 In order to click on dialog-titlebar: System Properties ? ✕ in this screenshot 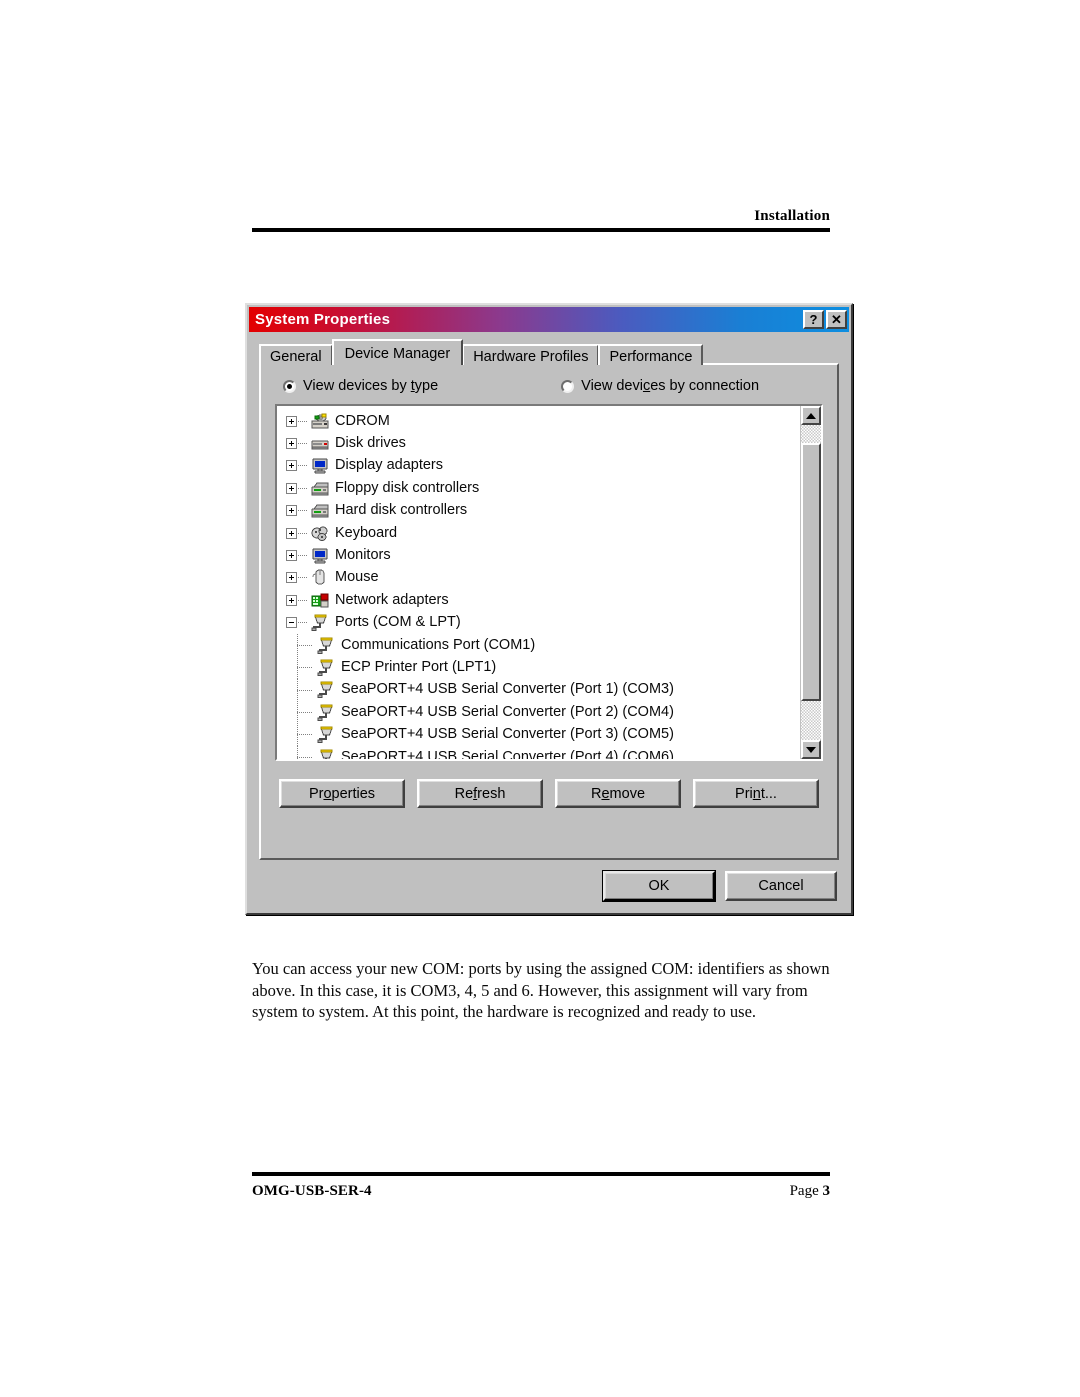, I will do `click(549, 319)`.